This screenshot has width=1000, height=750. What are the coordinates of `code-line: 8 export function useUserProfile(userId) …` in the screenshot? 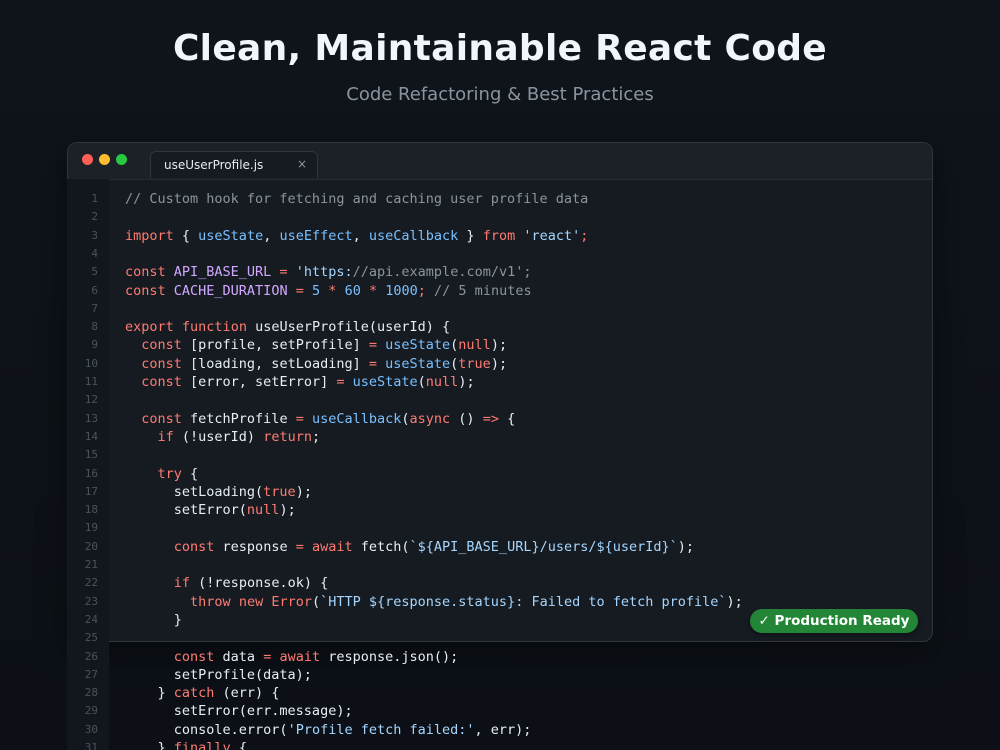 It's located at (500, 327).